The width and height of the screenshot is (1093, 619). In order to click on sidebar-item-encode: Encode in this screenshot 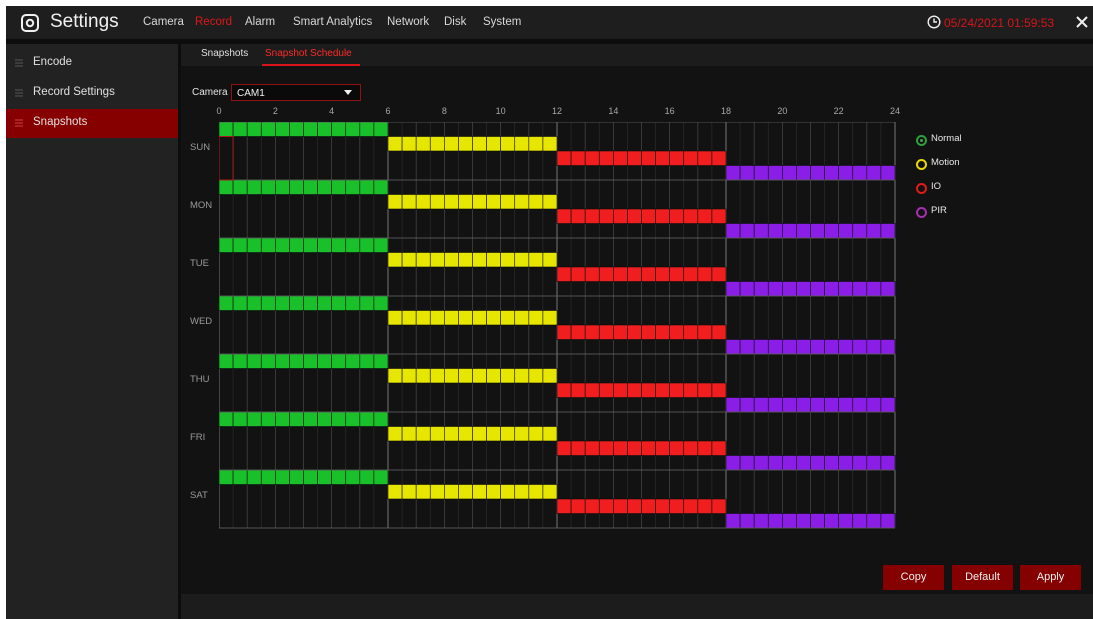, I will do `click(92, 63)`.